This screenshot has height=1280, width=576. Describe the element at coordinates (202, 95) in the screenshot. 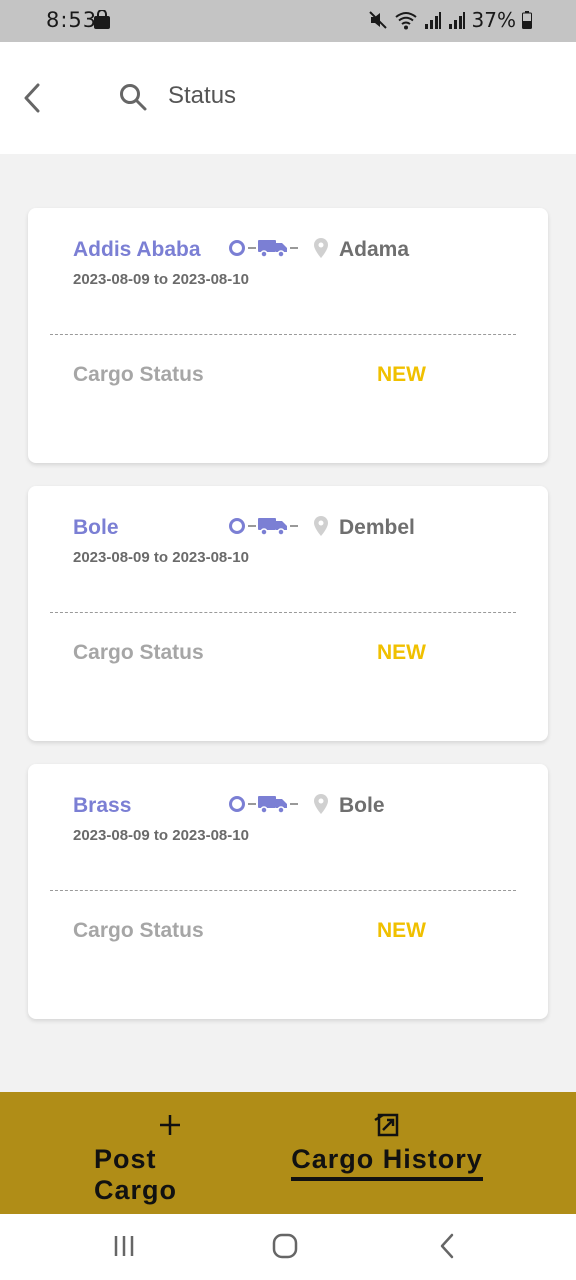

I see `page-title: Status` at that location.